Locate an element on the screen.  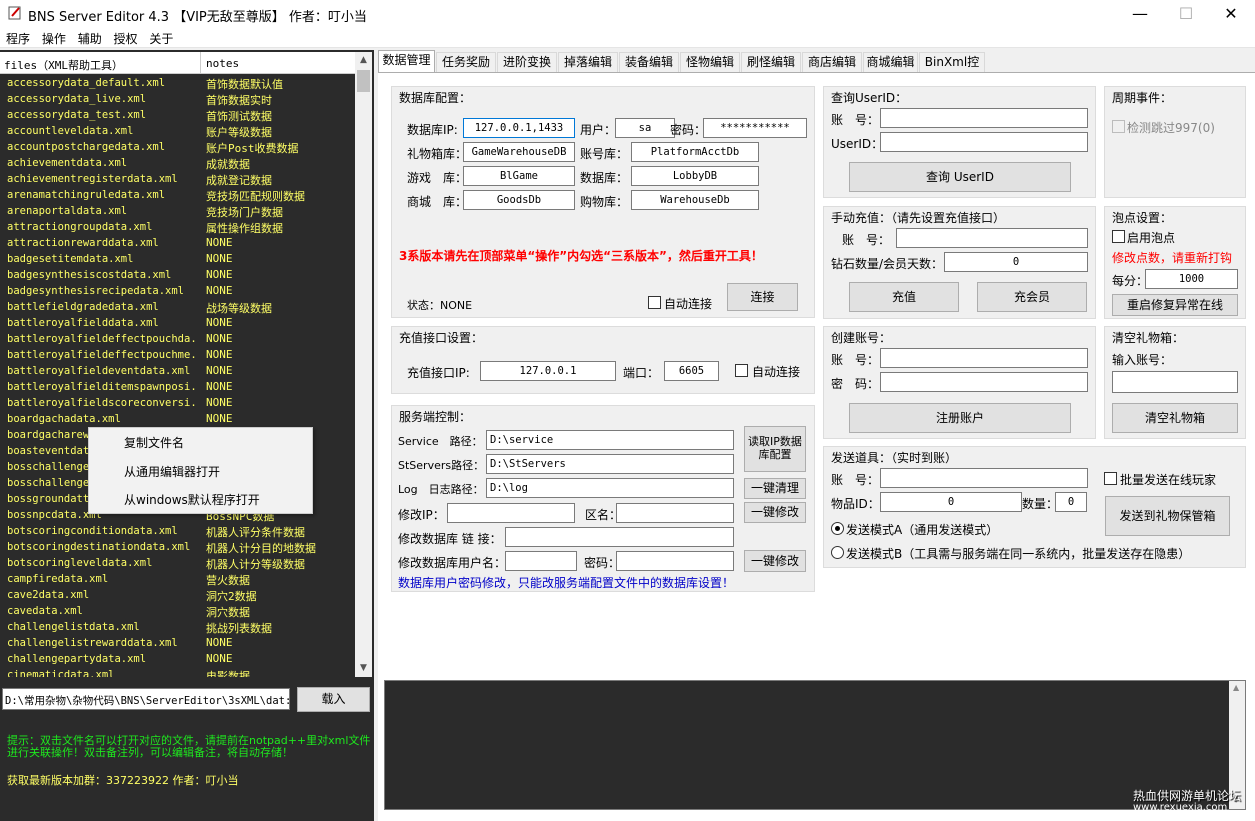
file-name-cell: attractionrewarddata.xml is located at coordinates (103, 243).